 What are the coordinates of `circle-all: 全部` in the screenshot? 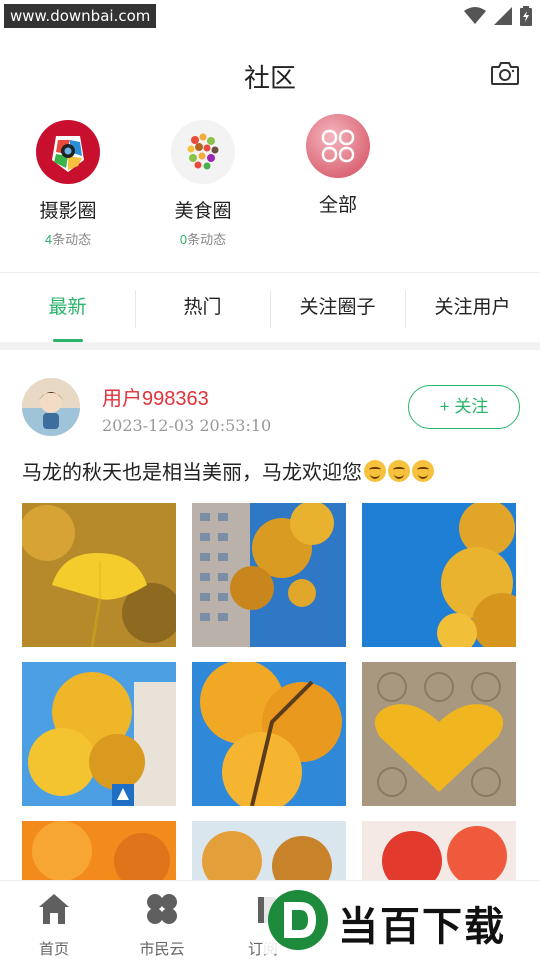 It's located at (338, 164).